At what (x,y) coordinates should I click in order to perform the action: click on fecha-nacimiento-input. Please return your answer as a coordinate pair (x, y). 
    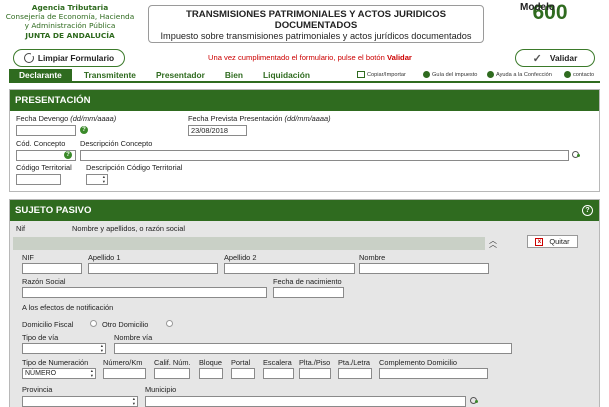
    Looking at the image, I should click on (308, 292).